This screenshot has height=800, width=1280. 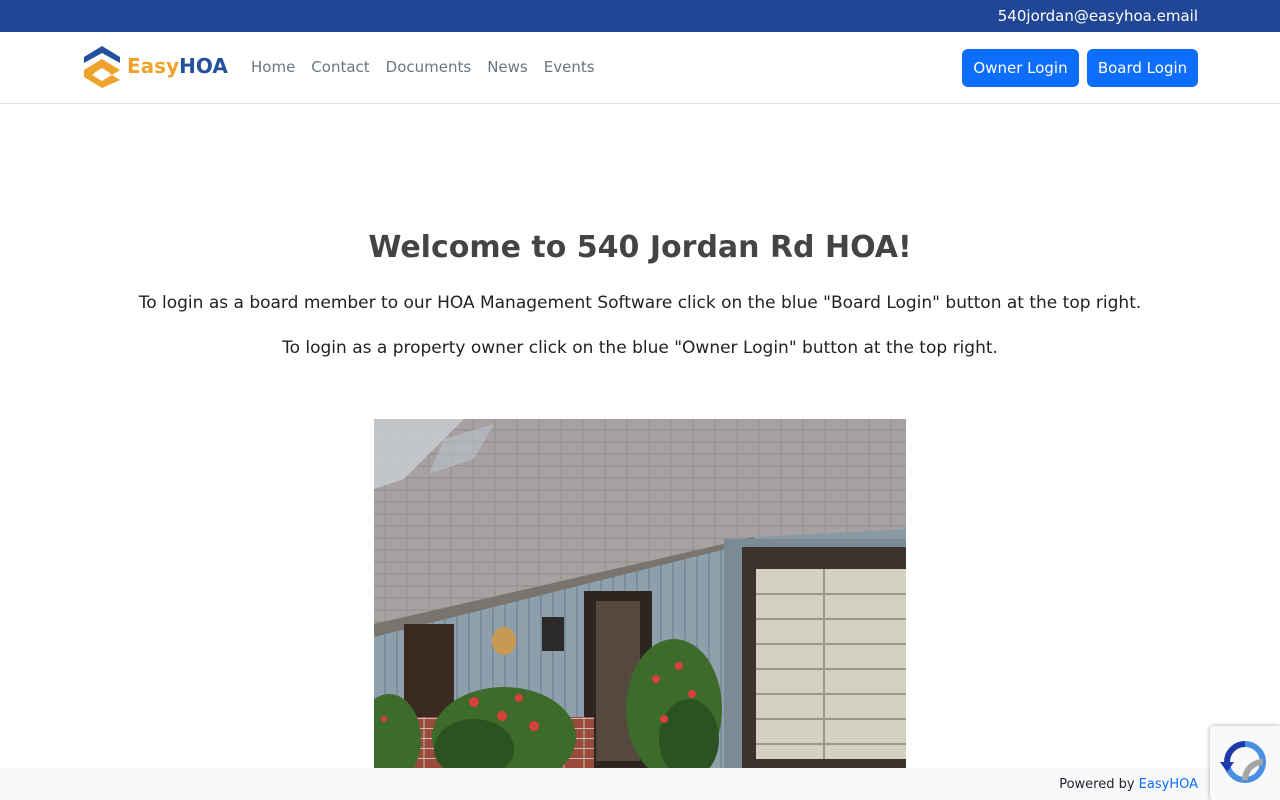 I want to click on nav-home: Home, so click(x=273, y=67).